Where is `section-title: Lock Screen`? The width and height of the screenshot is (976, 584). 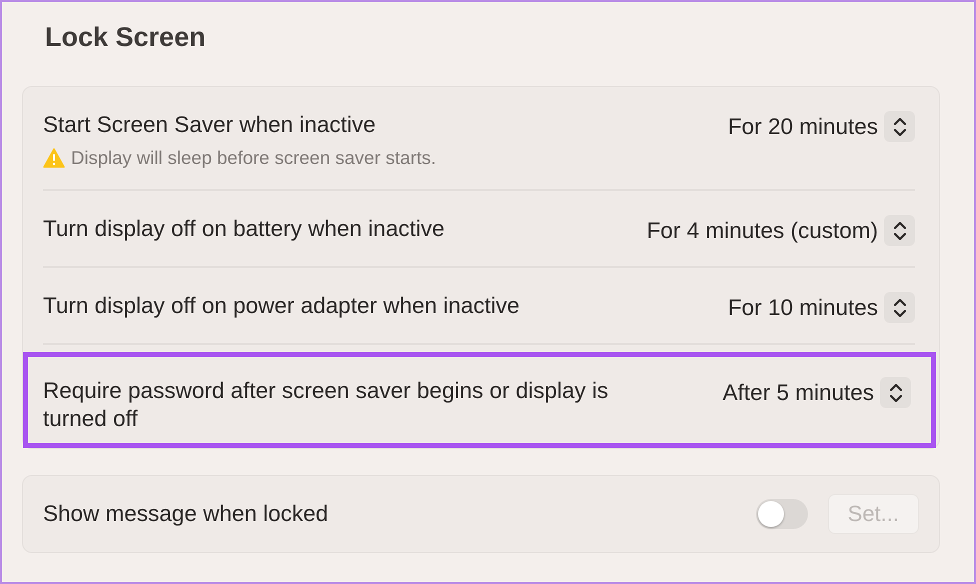 section-title: Lock Screen is located at coordinates (126, 37).